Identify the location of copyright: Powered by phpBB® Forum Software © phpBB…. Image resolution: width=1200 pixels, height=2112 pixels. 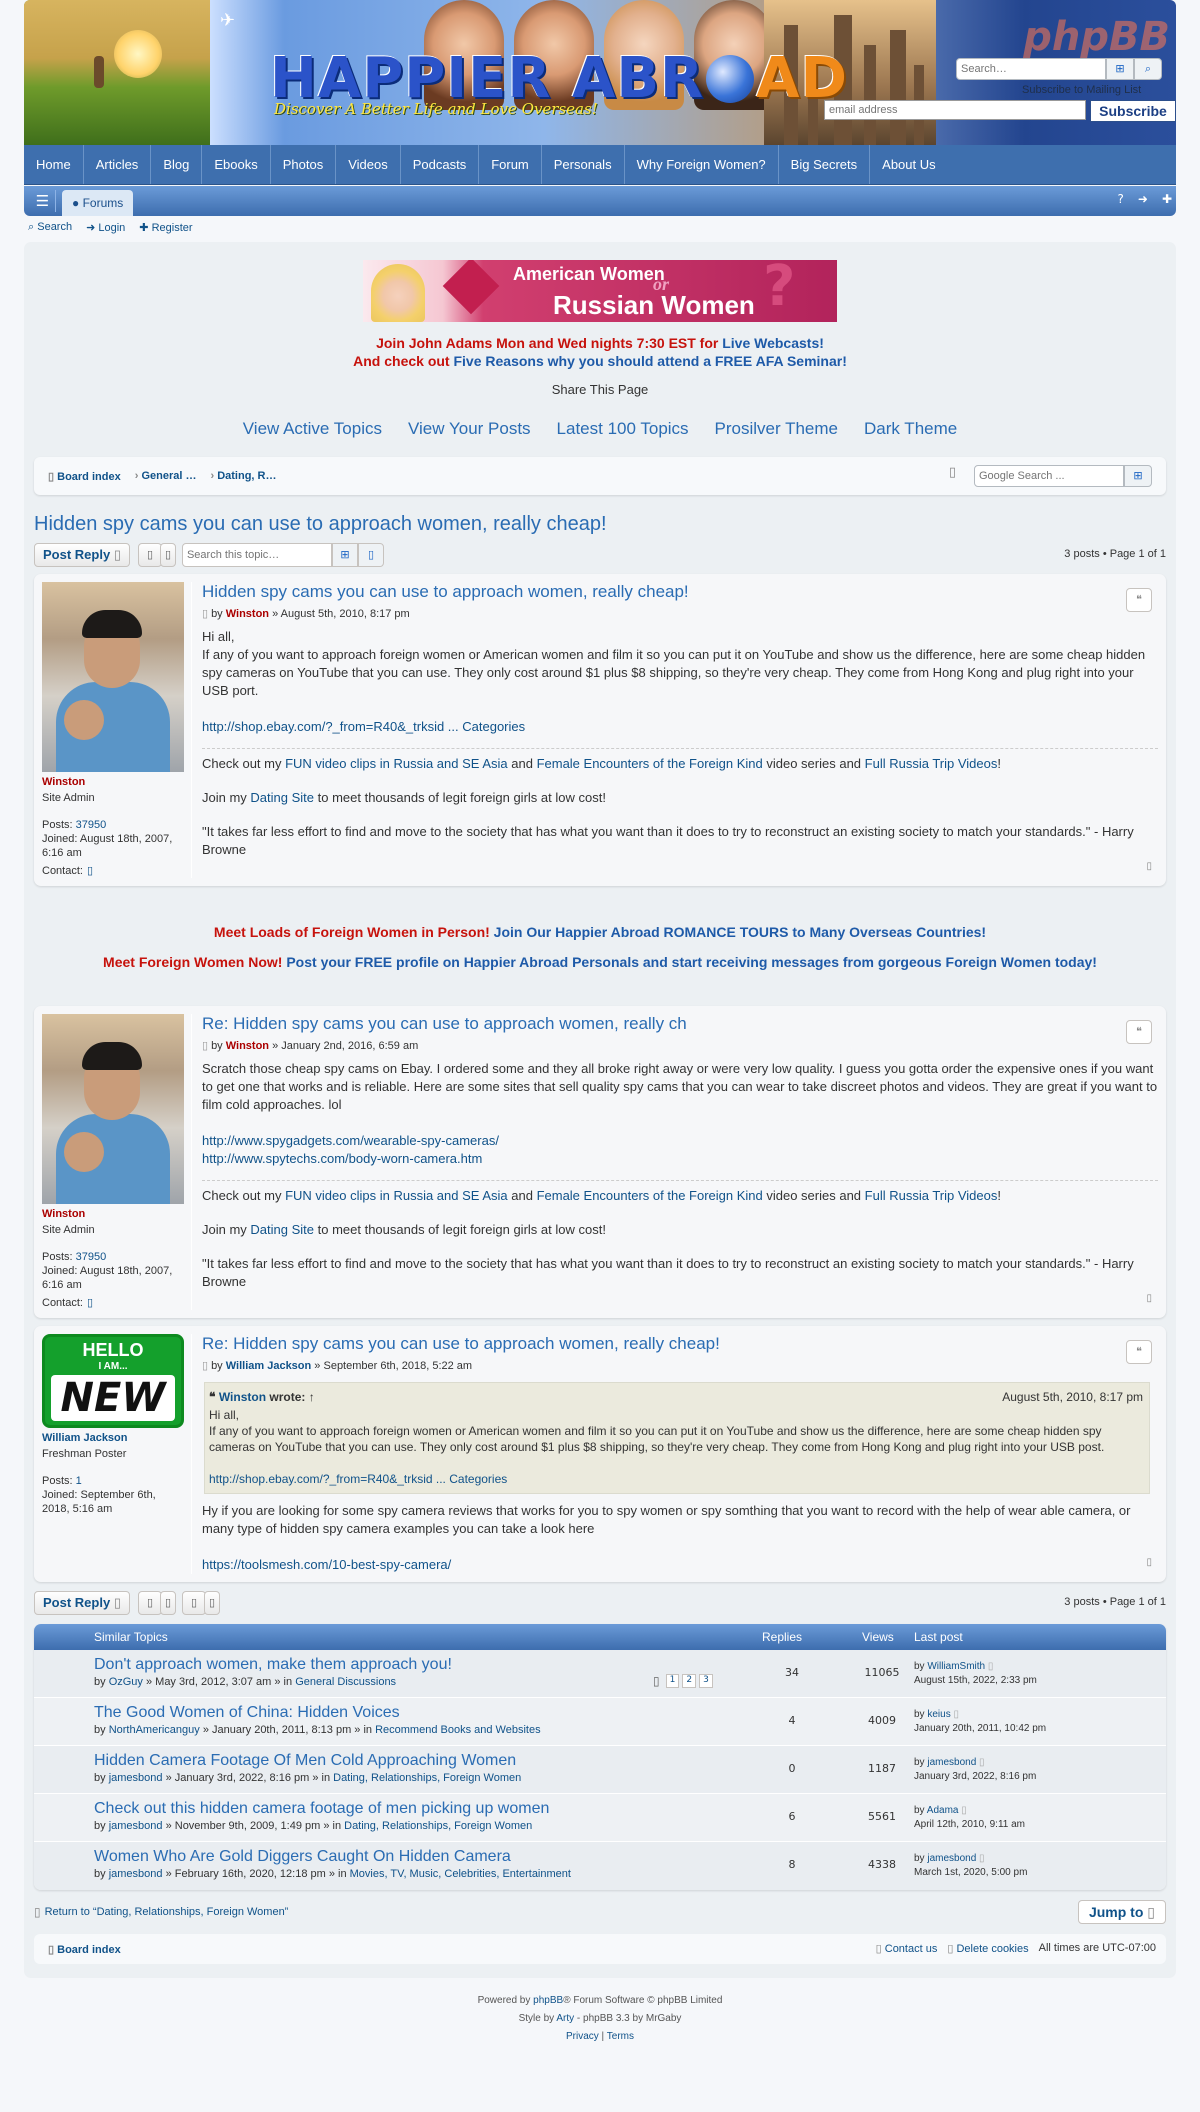
(600, 2018).